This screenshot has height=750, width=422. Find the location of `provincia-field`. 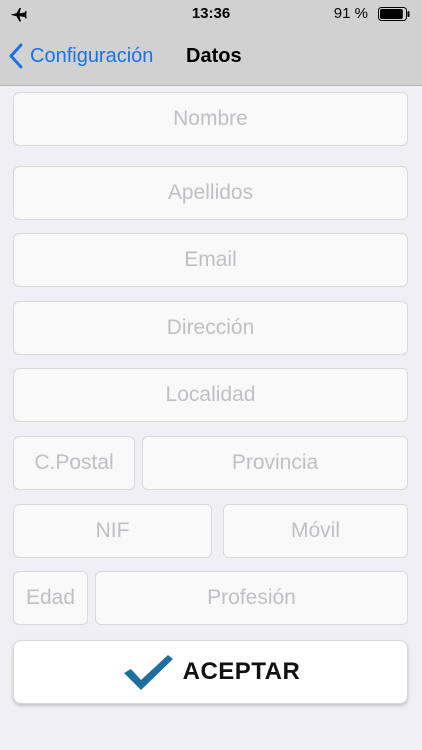

provincia-field is located at coordinates (275, 463).